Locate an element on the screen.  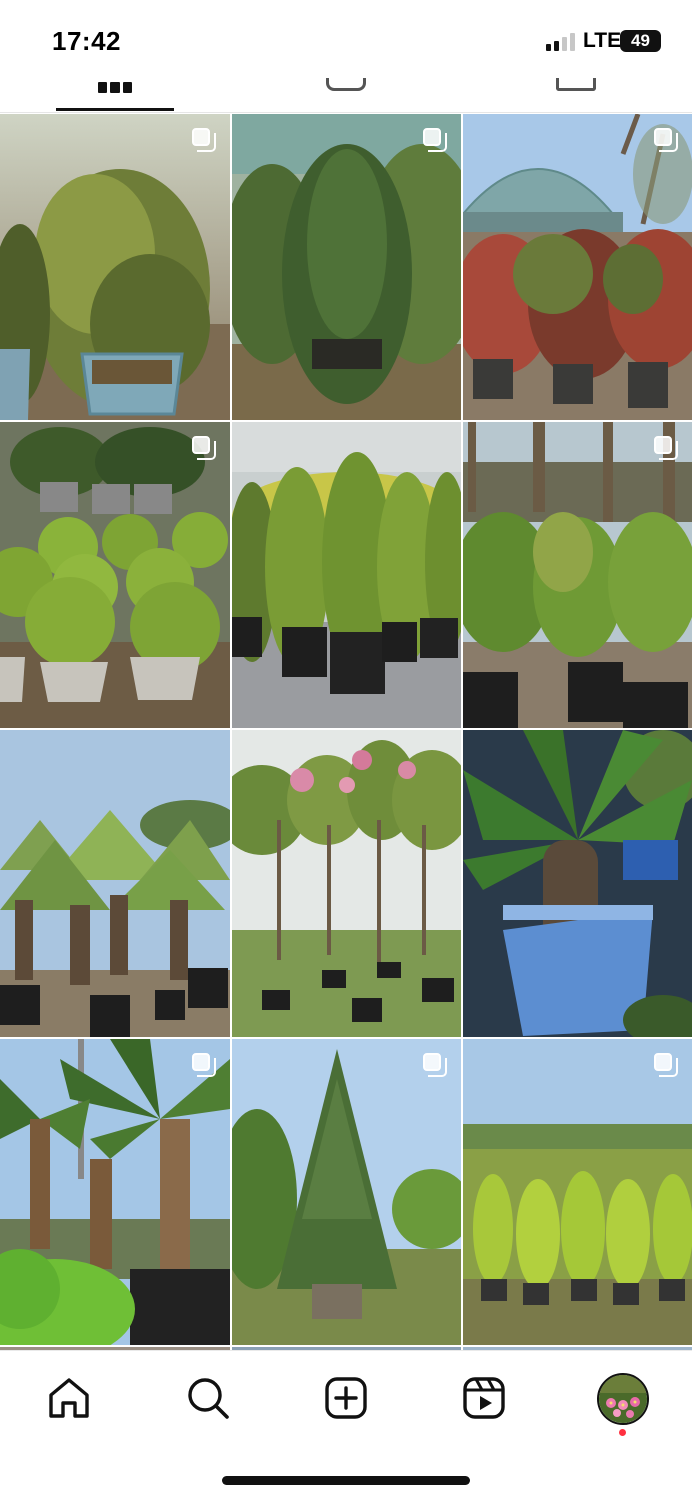
grid-icon is located at coordinates (115, 87).